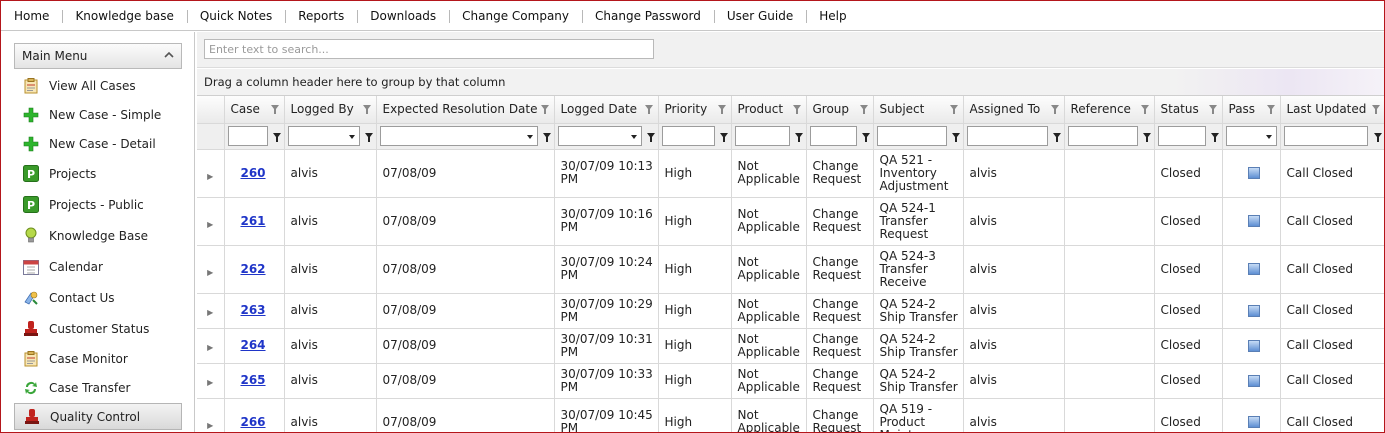  Describe the element at coordinates (606, 110) in the screenshot. I see `column-header-logged-date: Logged Date` at that location.